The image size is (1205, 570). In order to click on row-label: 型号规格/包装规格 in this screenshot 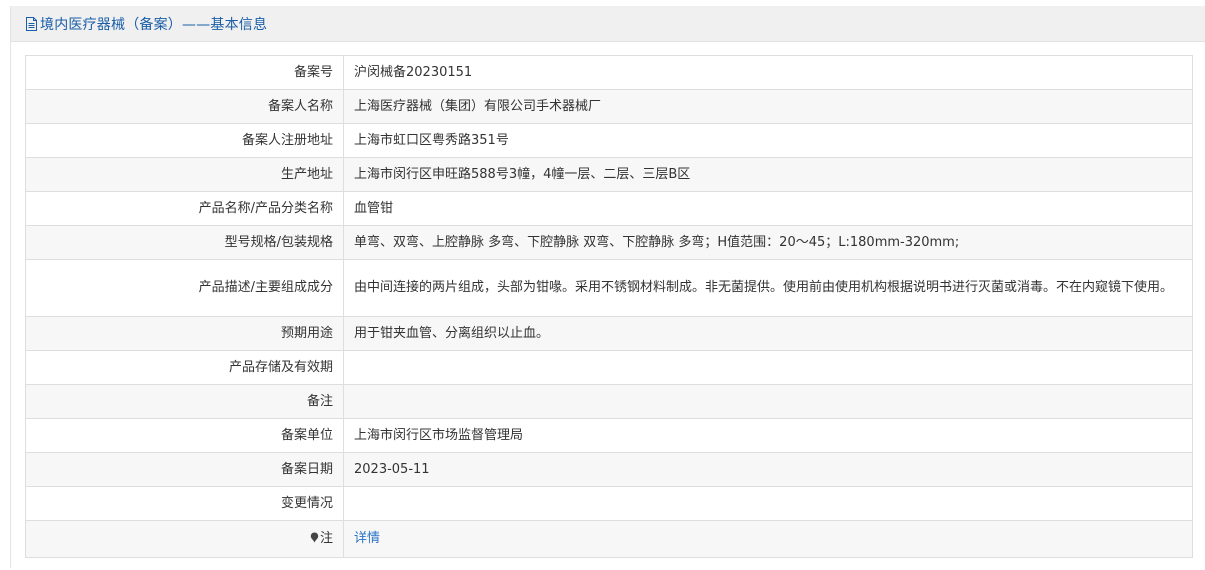, I will do `click(184, 242)`.